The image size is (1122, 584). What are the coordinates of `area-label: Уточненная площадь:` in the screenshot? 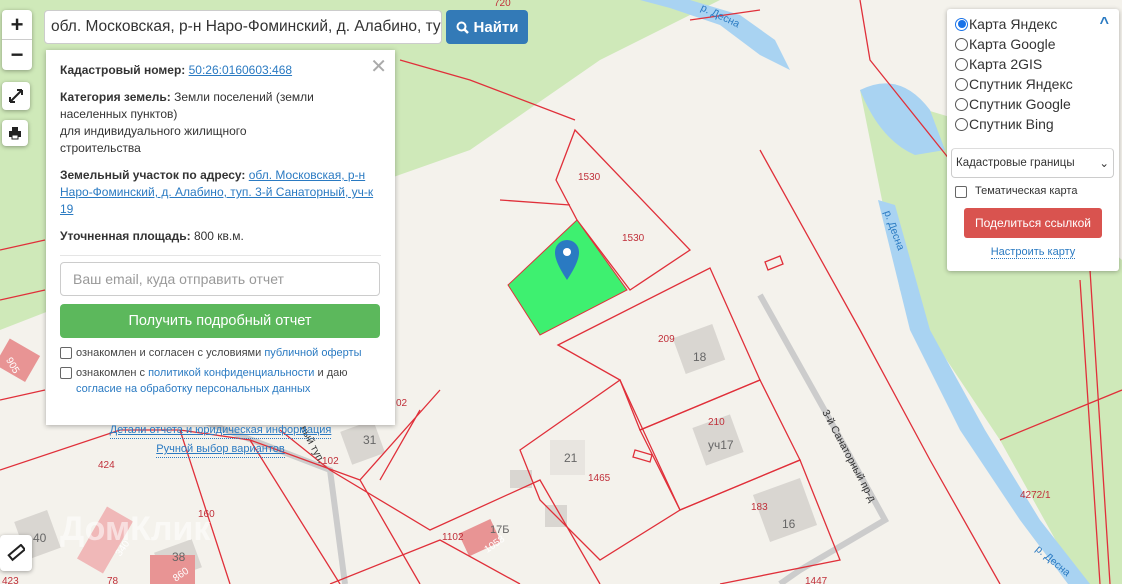 It's located at (125, 236).